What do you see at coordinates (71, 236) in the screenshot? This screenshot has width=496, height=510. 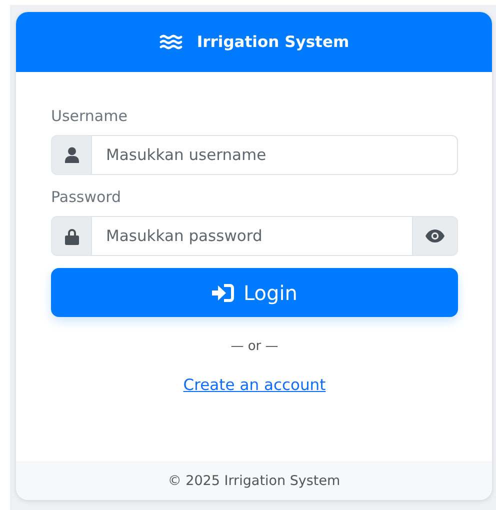 I see `lock-icon` at bounding box center [71, 236].